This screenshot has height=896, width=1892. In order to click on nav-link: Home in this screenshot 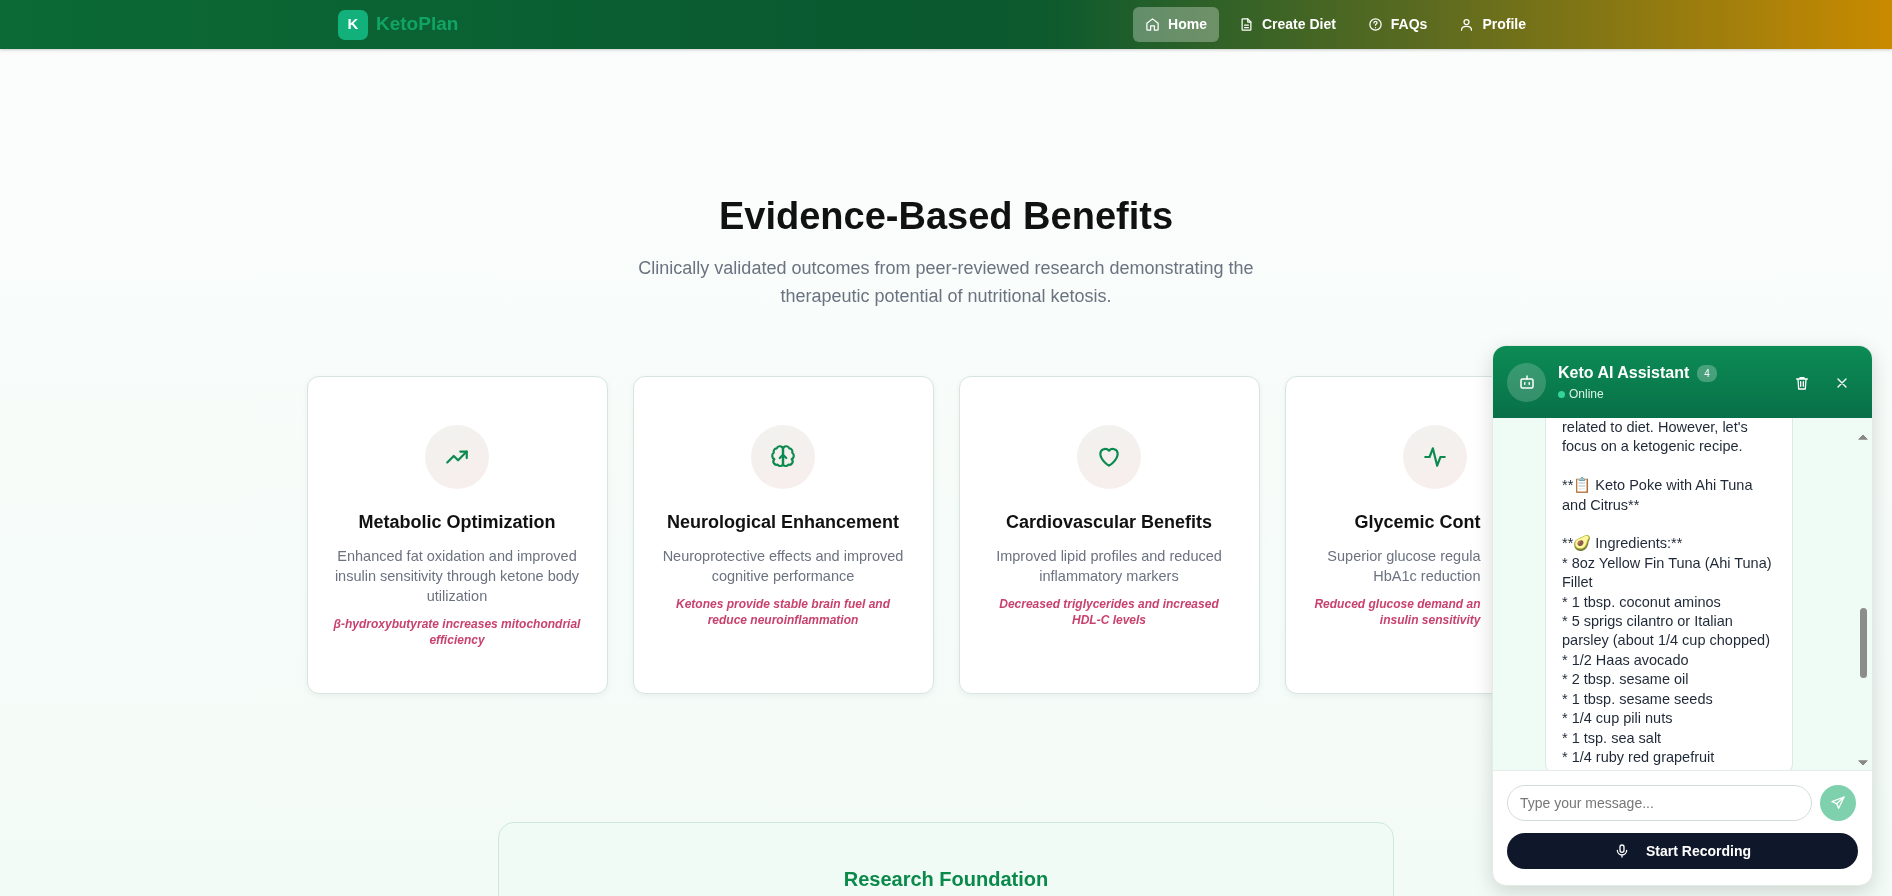, I will do `click(1176, 24)`.